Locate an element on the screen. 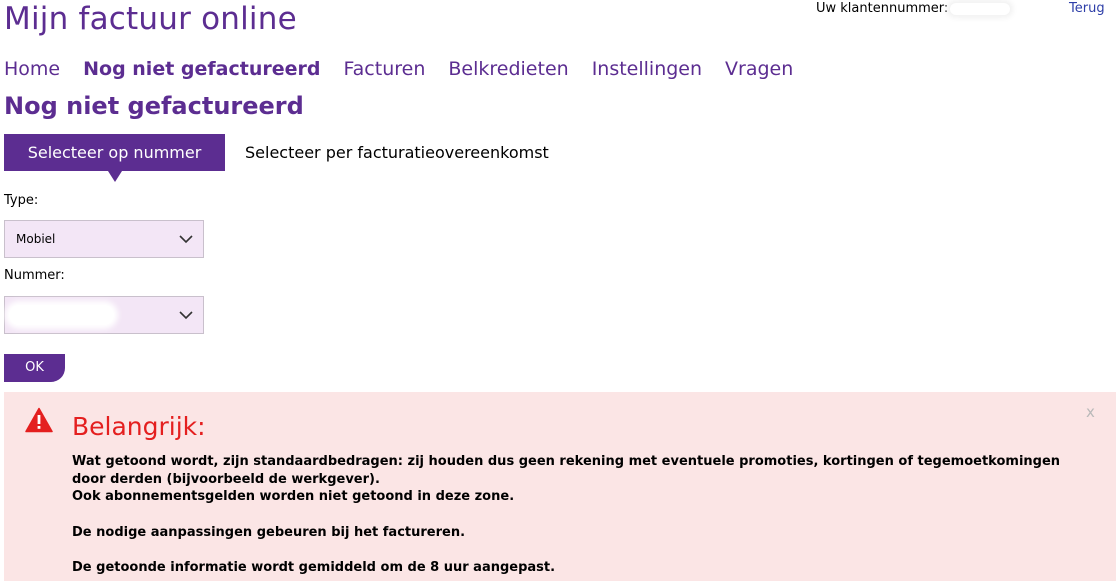 This screenshot has height=581, width=1116. nav-item-nog-niet-gefactureerd: Nog niet gefactureerd is located at coordinates (201, 69).